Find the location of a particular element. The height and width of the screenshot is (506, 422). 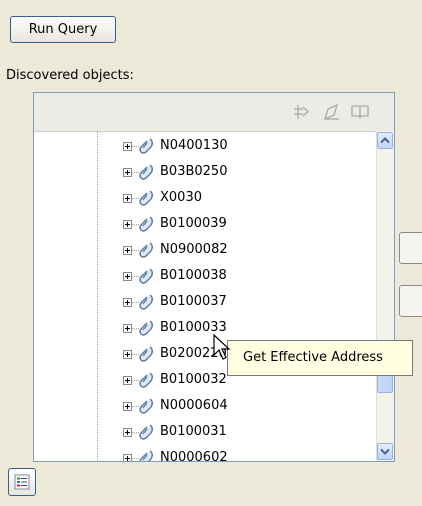

tree-item-label: B0100037 is located at coordinates (193, 301).